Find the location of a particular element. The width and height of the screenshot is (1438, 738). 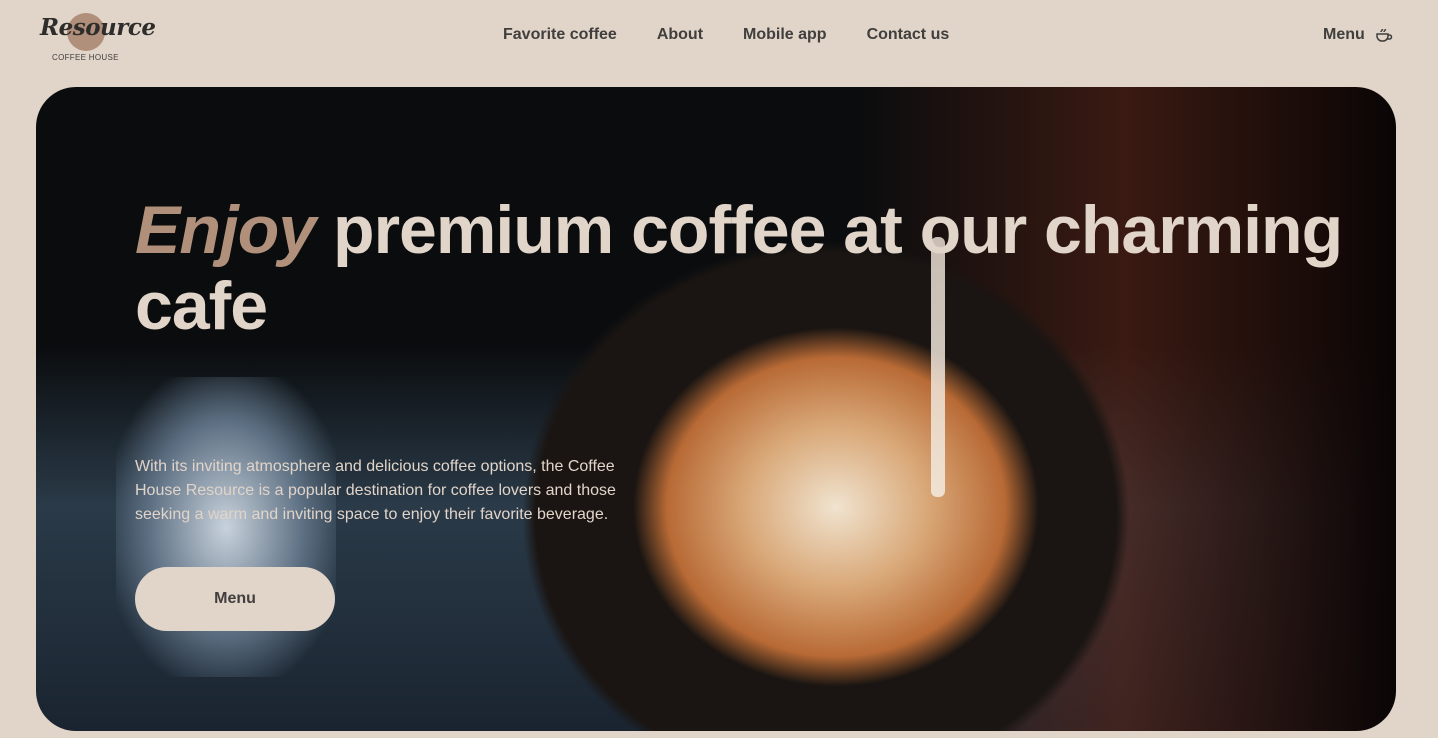

logo-word: Resource is located at coordinates (98, 27).